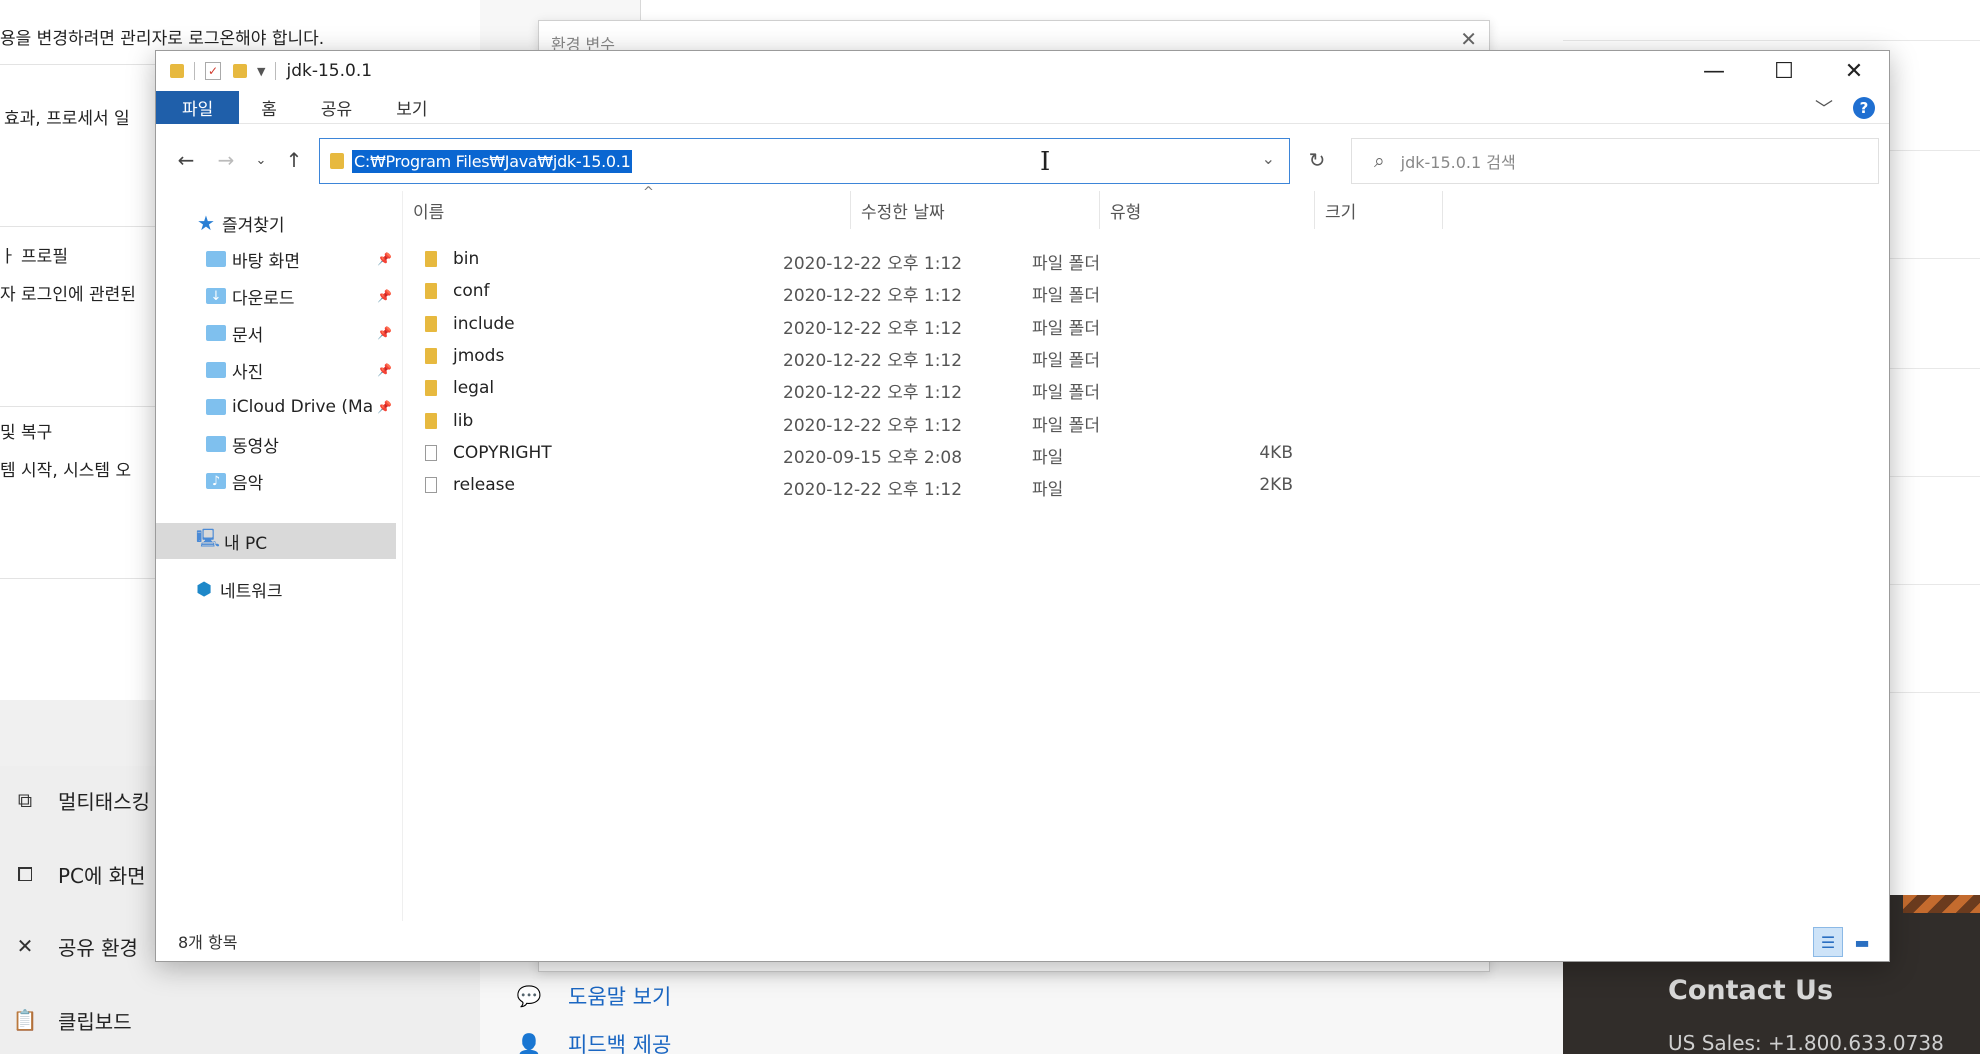 The height and width of the screenshot is (1054, 1980). What do you see at coordinates (1828, 942) in the screenshot?
I see `details-view-button: ☰` at bounding box center [1828, 942].